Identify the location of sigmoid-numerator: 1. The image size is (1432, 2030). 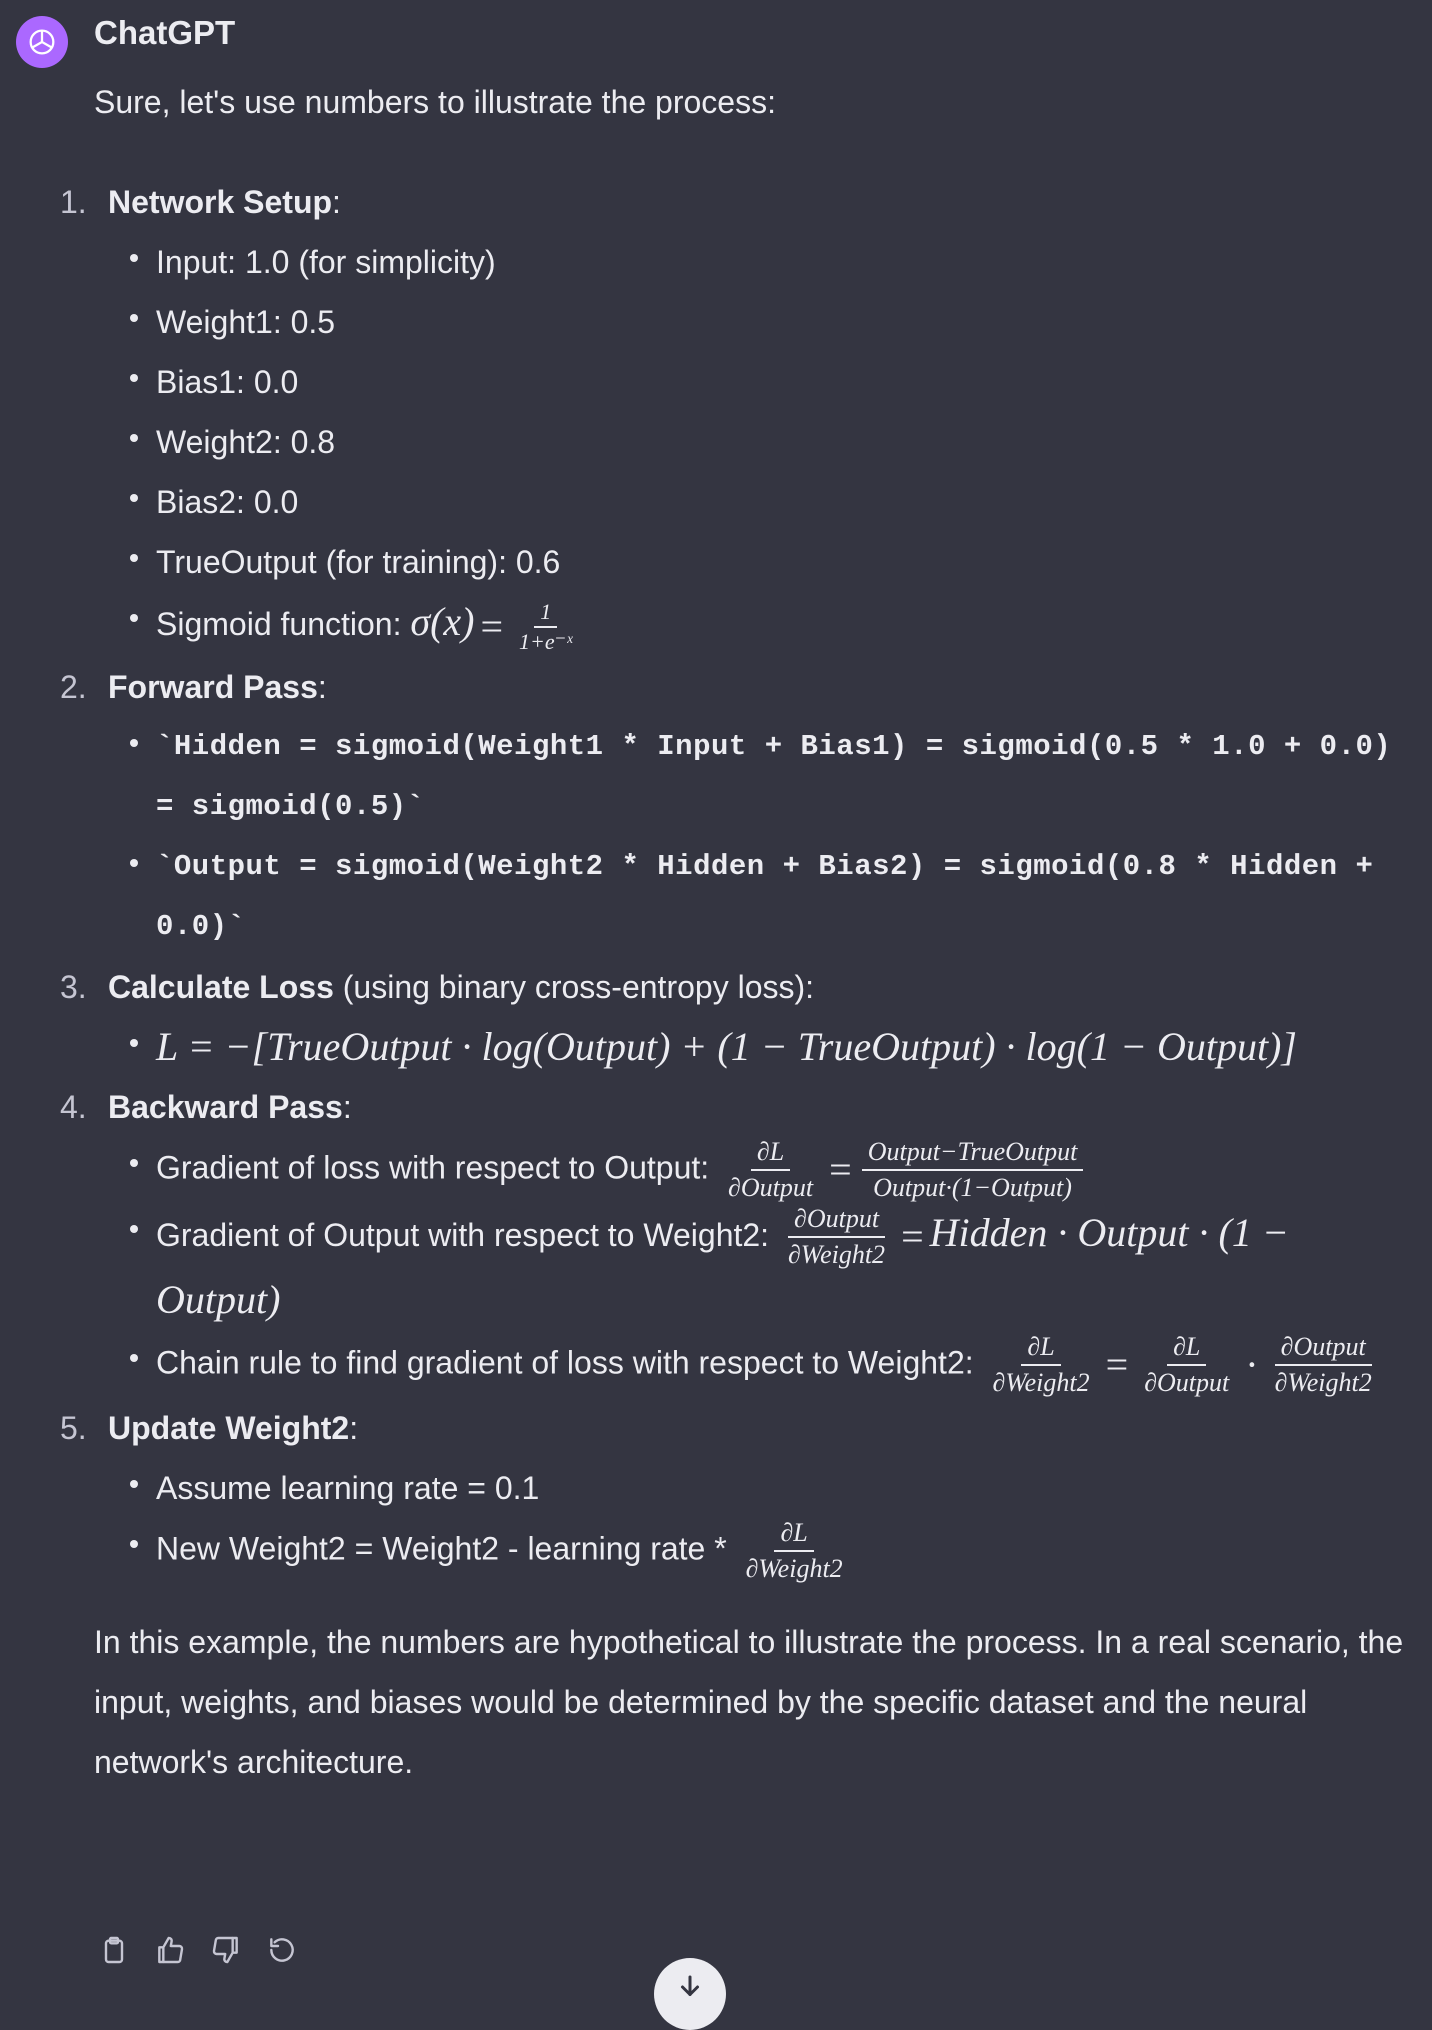
(546, 613).